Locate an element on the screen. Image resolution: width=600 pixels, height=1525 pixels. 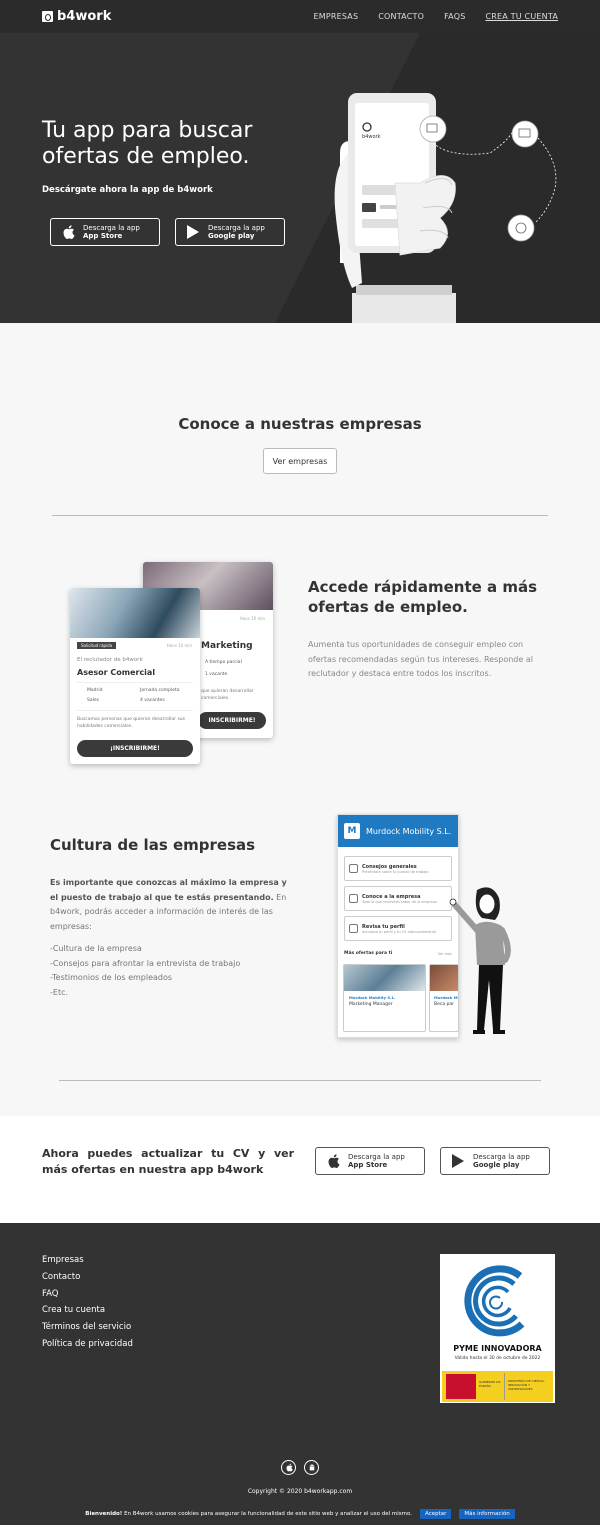
offer-card: Murdock Mobility S.L. Marketing Manager is located at coordinates (384, 998).